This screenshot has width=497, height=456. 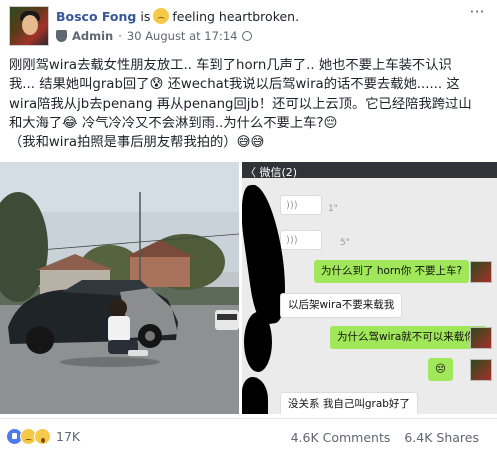 What do you see at coordinates (68, 436) in the screenshot?
I see `reaction-count: 17K` at bounding box center [68, 436].